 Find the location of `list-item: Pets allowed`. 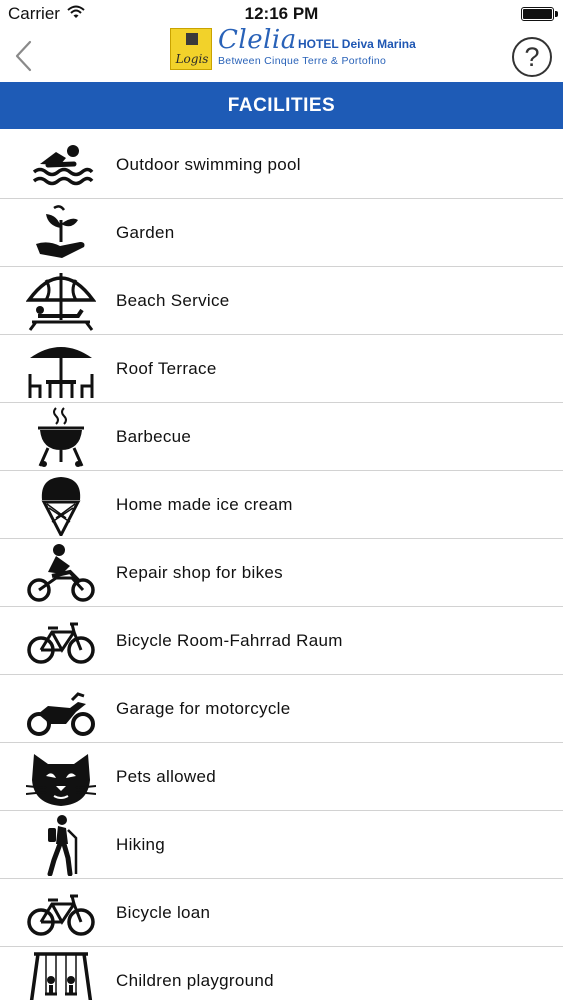

list-item: Pets allowed is located at coordinates (281, 777).